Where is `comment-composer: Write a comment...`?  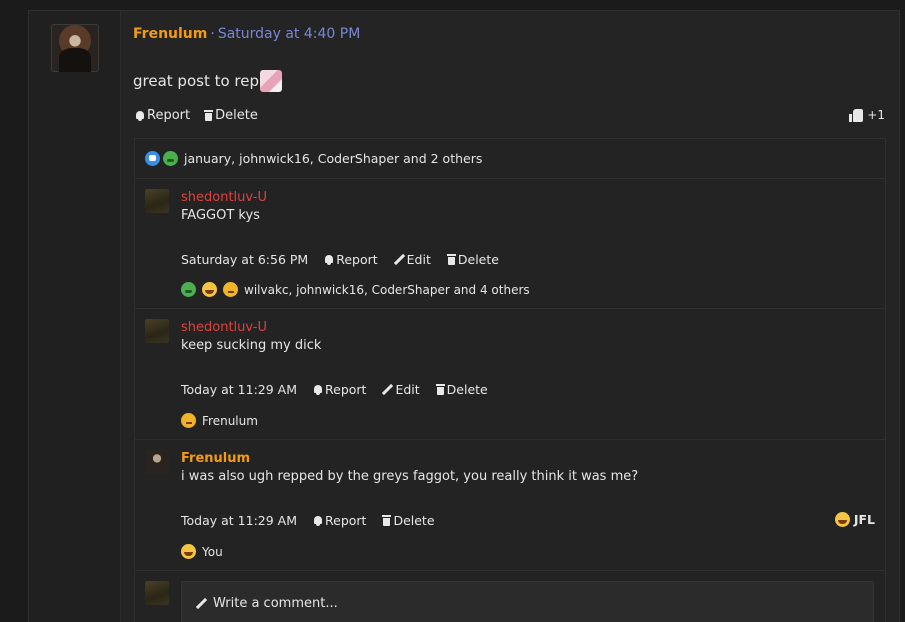 comment-composer: Write a comment... is located at coordinates (510, 596).